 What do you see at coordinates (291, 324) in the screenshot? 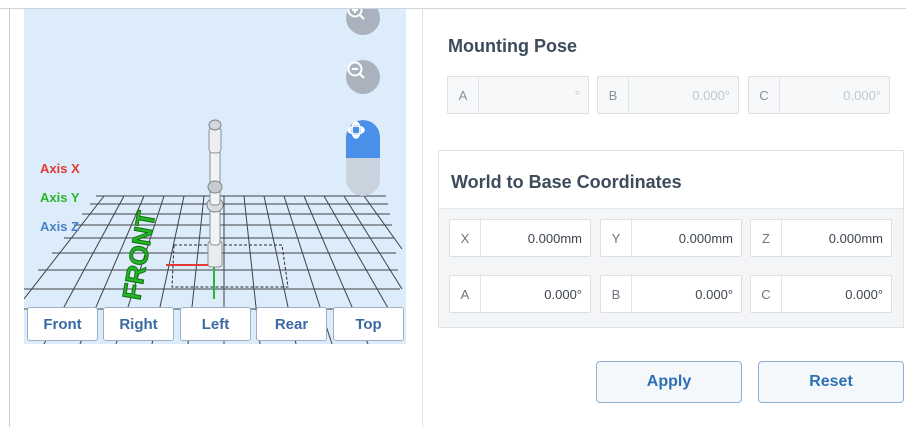
I see `view-rear-button: Rear` at bounding box center [291, 324].